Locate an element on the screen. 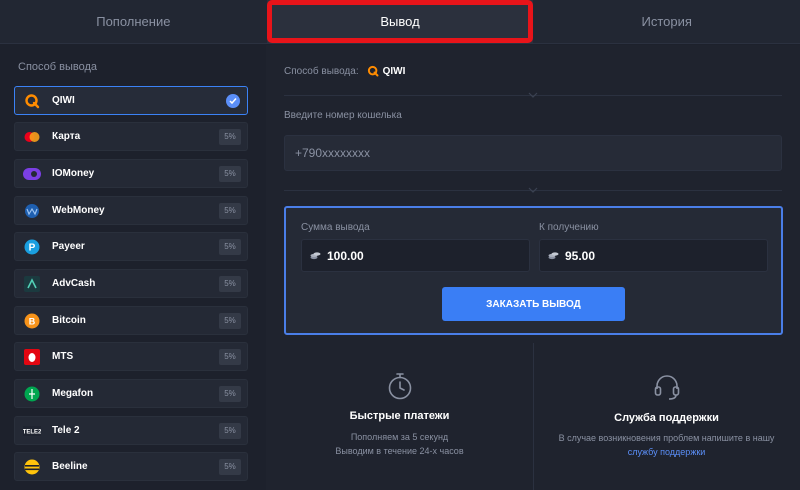  method-bitcoin: B Bitcoin 5% is located at coordinates (131, 320).